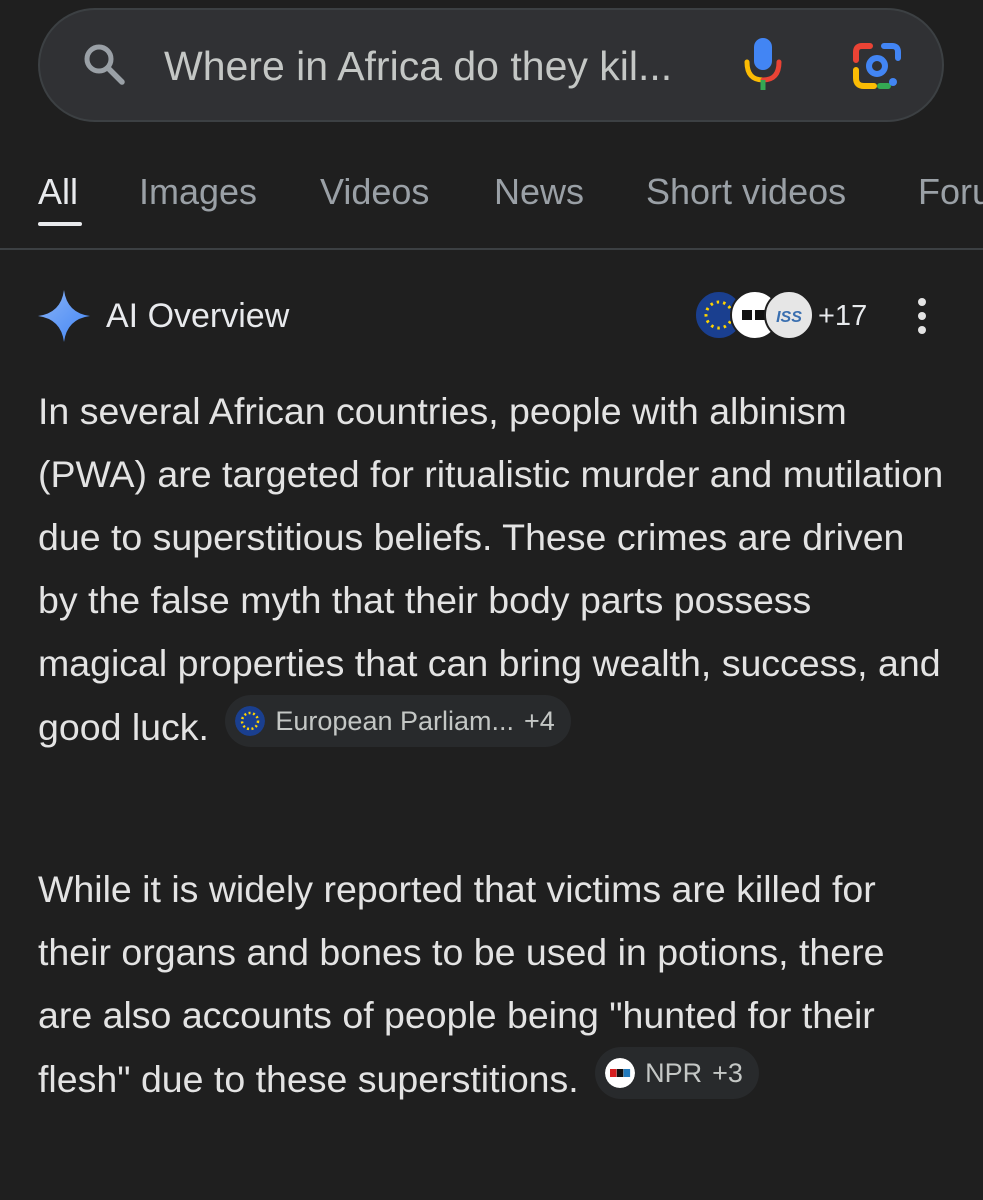 The image size is (983, 1200). Describe the element at coordinates (58, 192) in the screenshot. I see `tab-all: All` at that location.